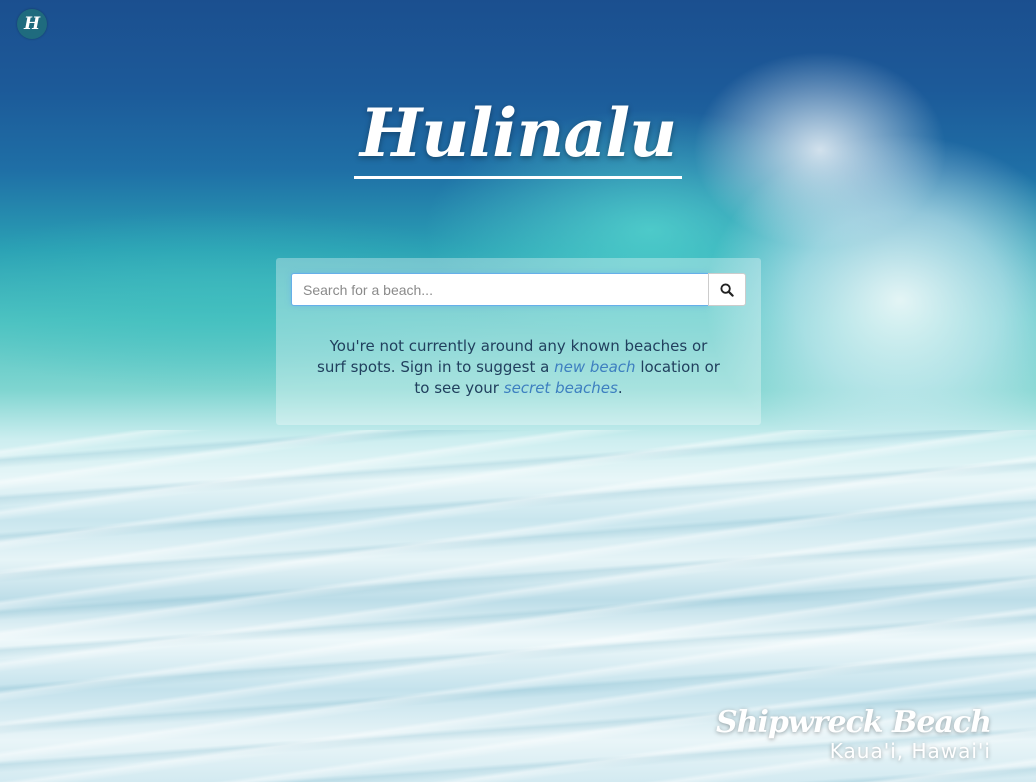  I want to click on search-input, so click(499, 289).